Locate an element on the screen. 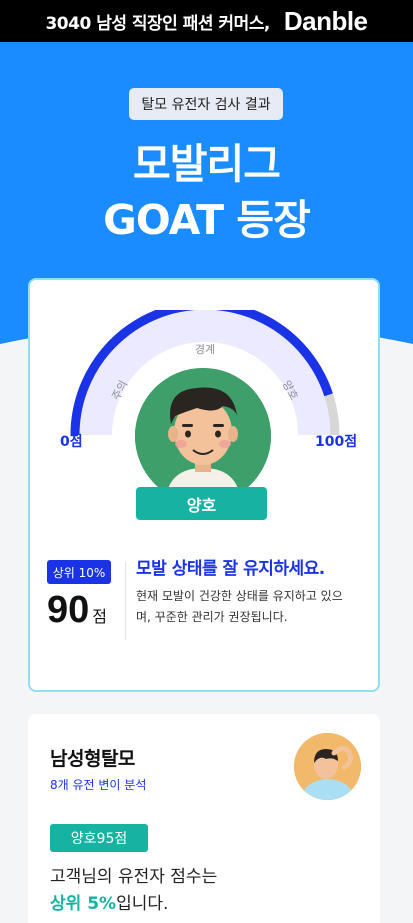 The height and width of the screenshot is (923, 413). hero-title-line-2: GOAT 등장 is located at coordinates (207, 220).